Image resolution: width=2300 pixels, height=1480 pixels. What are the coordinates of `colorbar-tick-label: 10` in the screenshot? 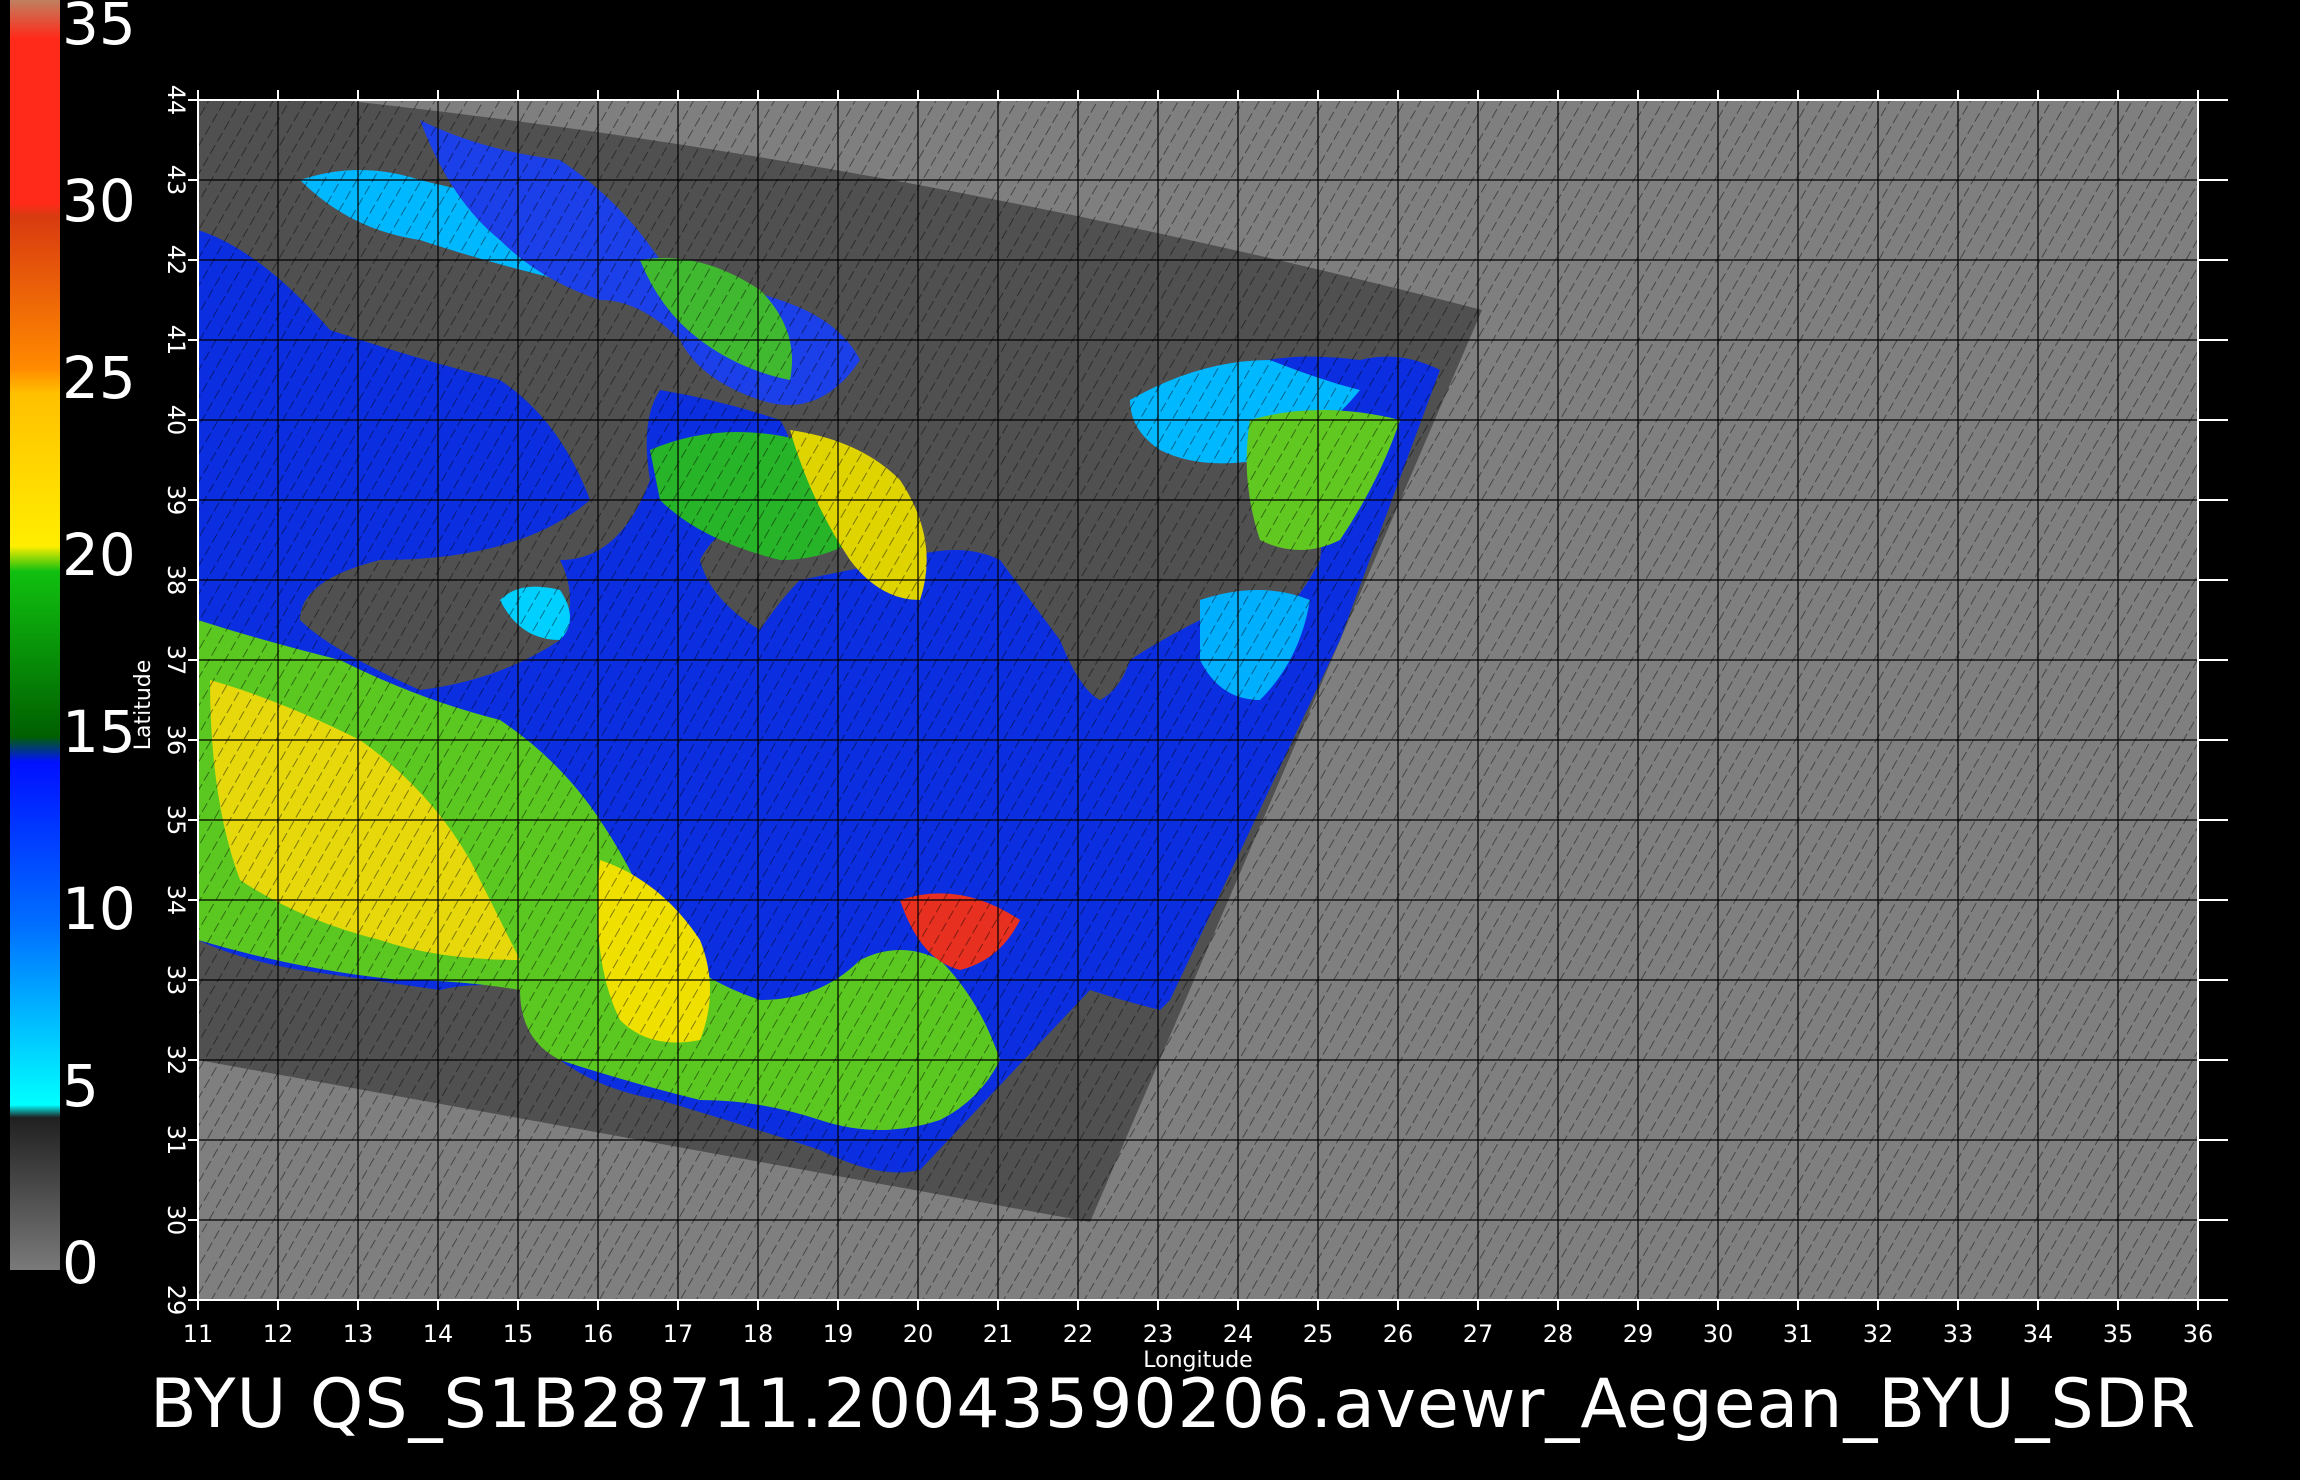 It's located at (99, 909).